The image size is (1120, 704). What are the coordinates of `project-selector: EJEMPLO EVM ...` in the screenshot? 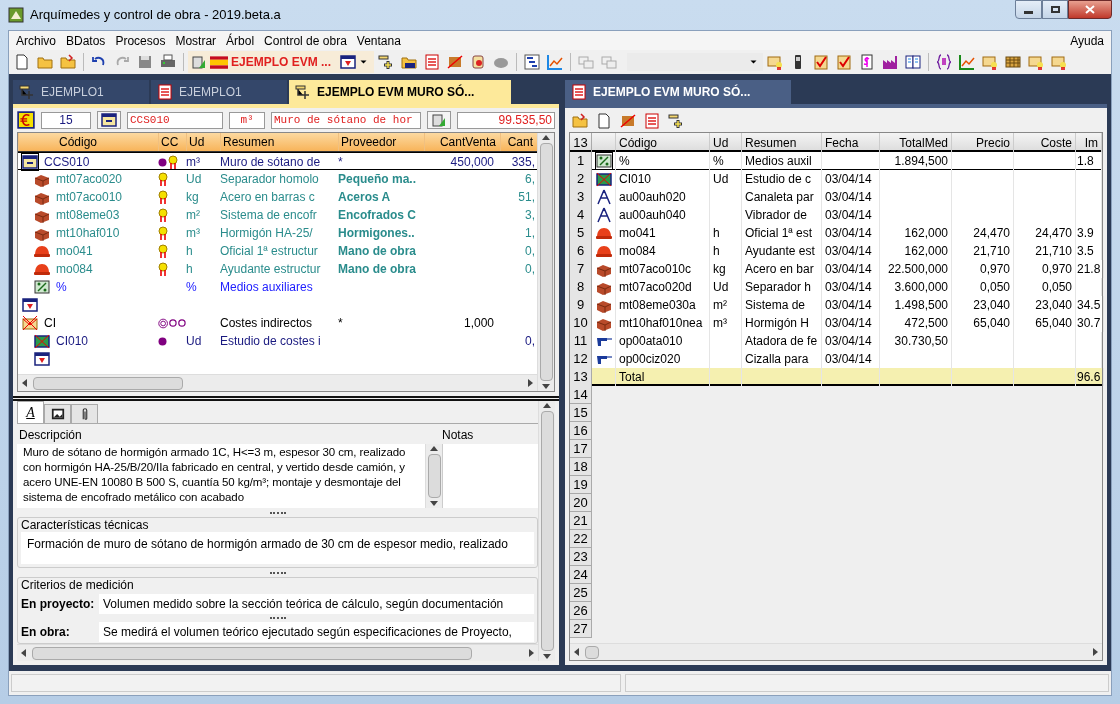 It's located at (281, 62).